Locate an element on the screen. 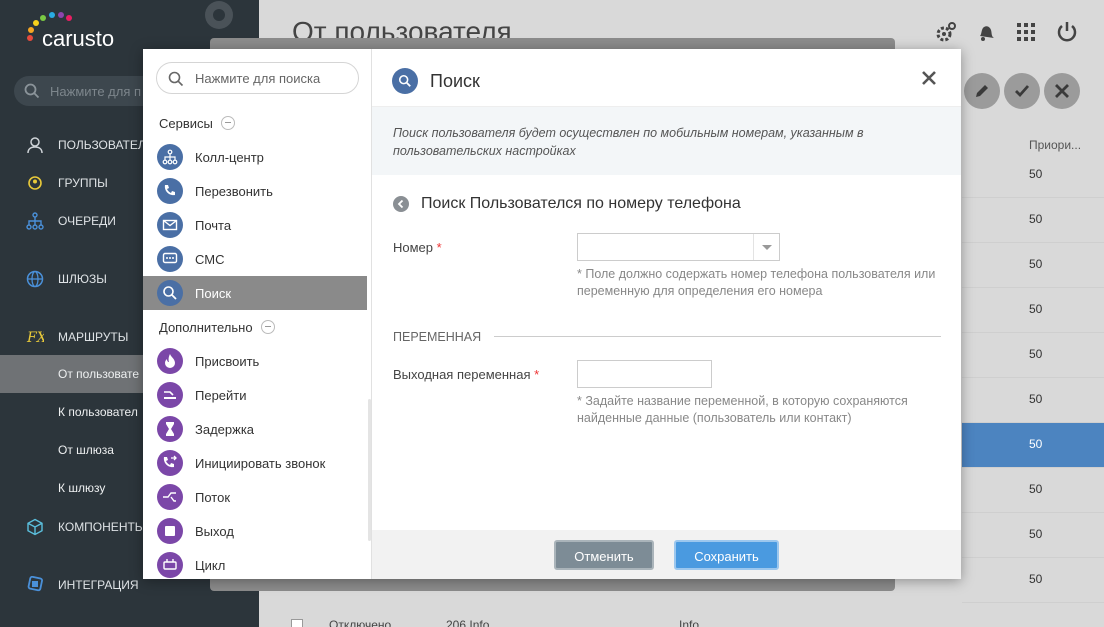  back-icon is located at coordinates (401, 204).